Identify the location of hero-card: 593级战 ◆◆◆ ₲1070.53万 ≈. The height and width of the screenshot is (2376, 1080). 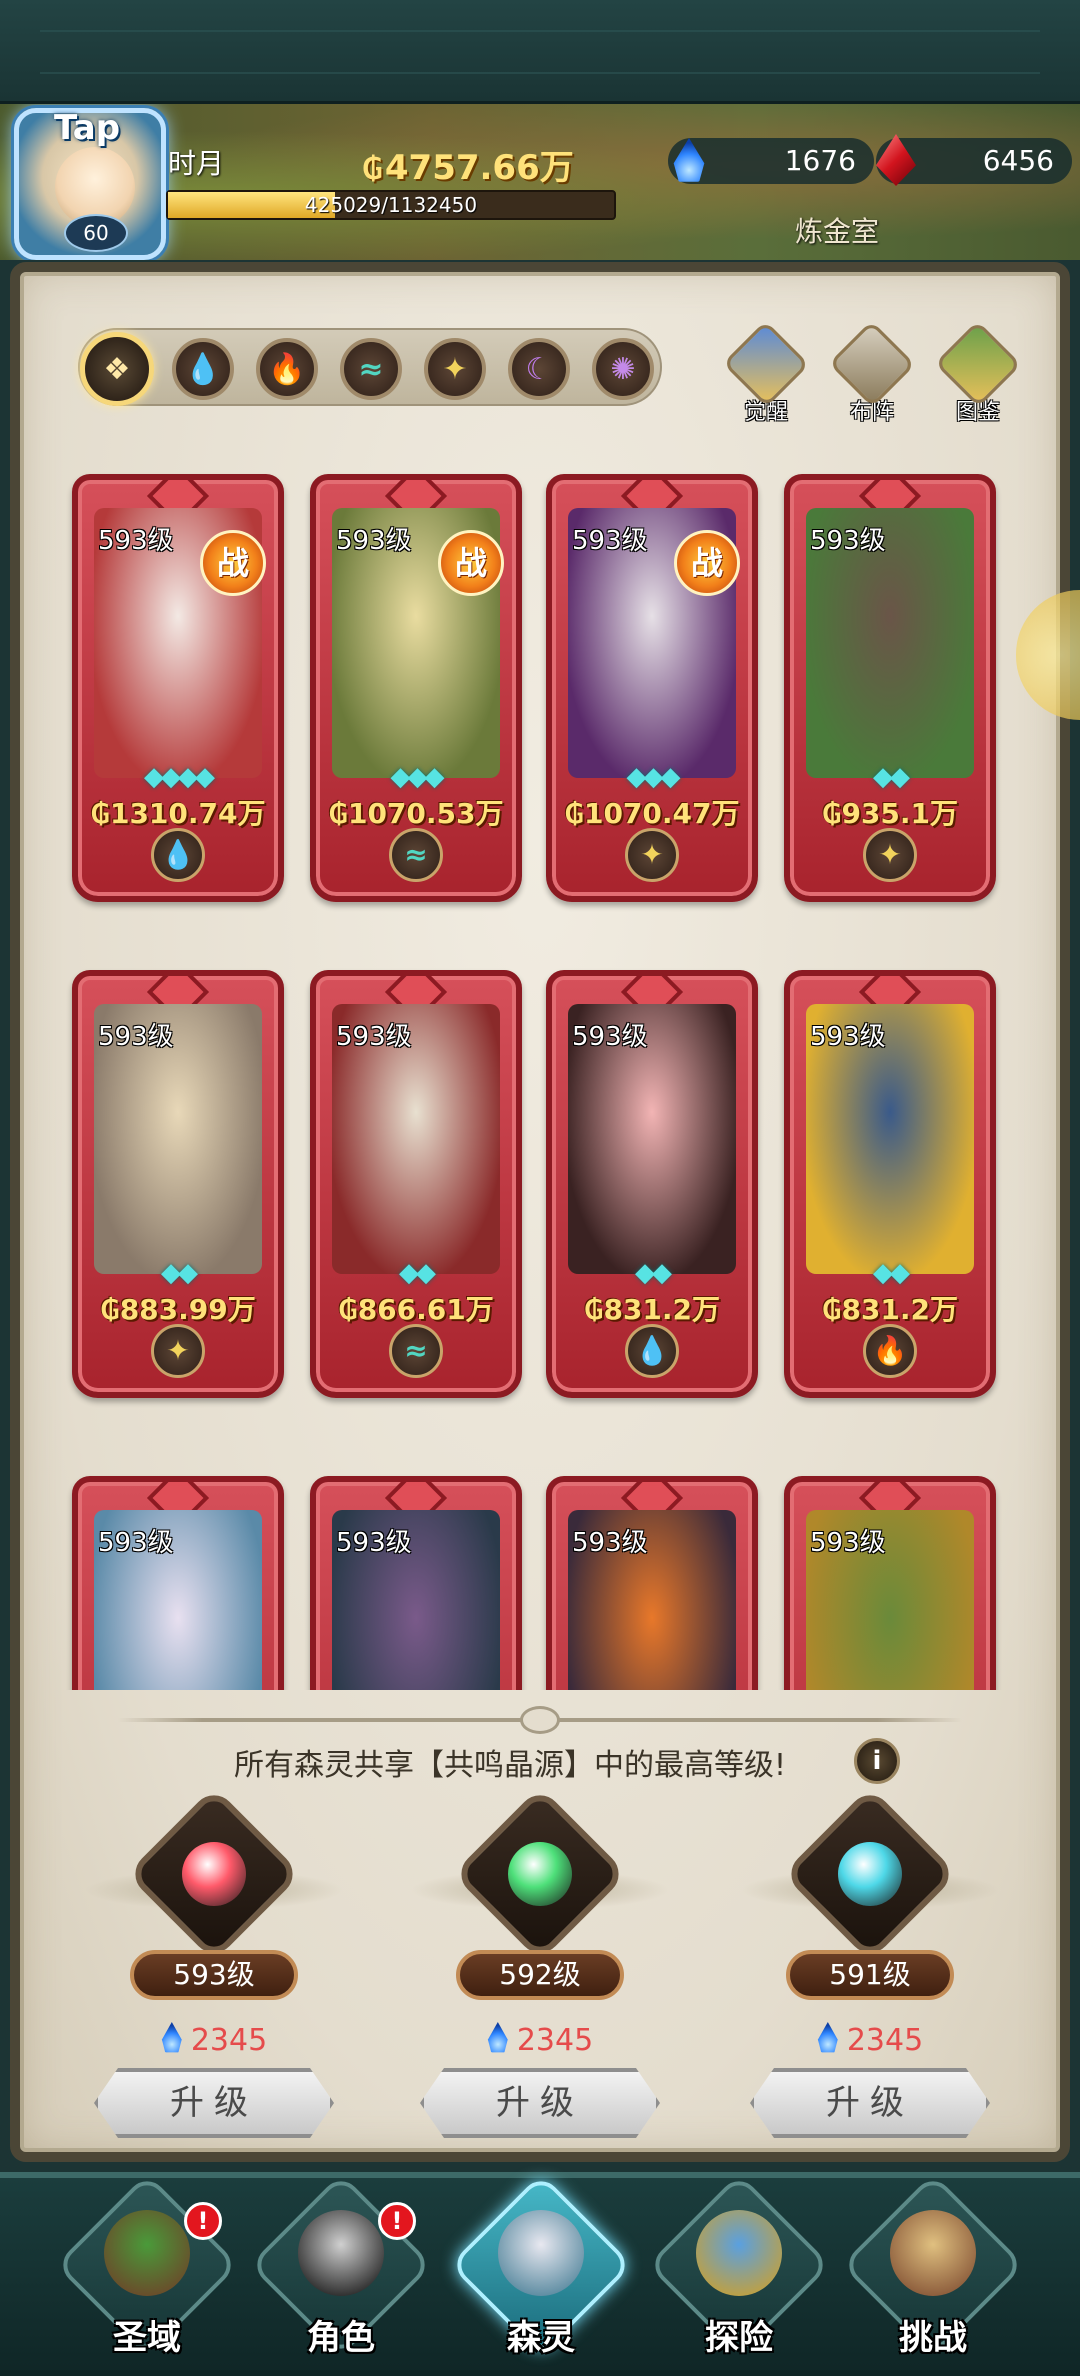
(416, 688).